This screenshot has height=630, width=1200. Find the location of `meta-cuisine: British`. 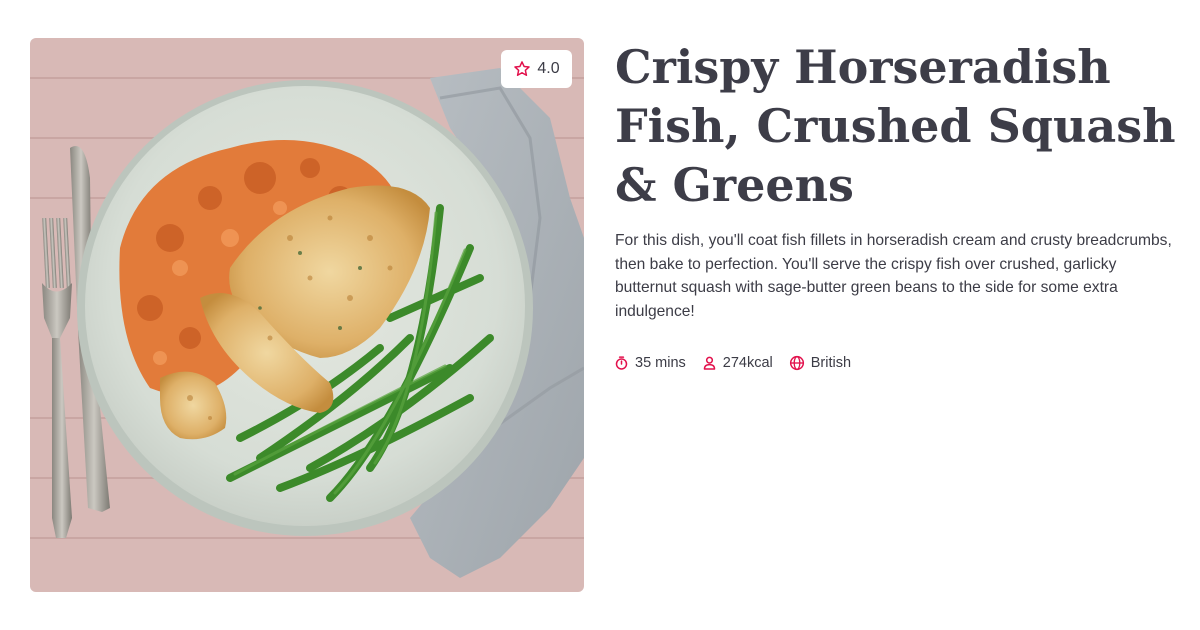

meta-cuisine: British is located at coordinates (820, 363).